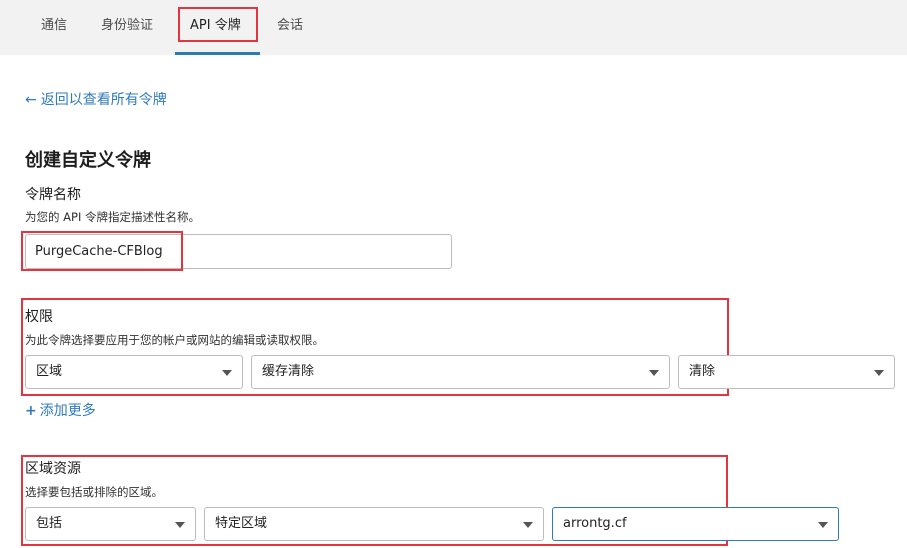  Describe the element at coordinates (49, 523) in the screenshot. I see `zone-include-value: 包括` at that location.